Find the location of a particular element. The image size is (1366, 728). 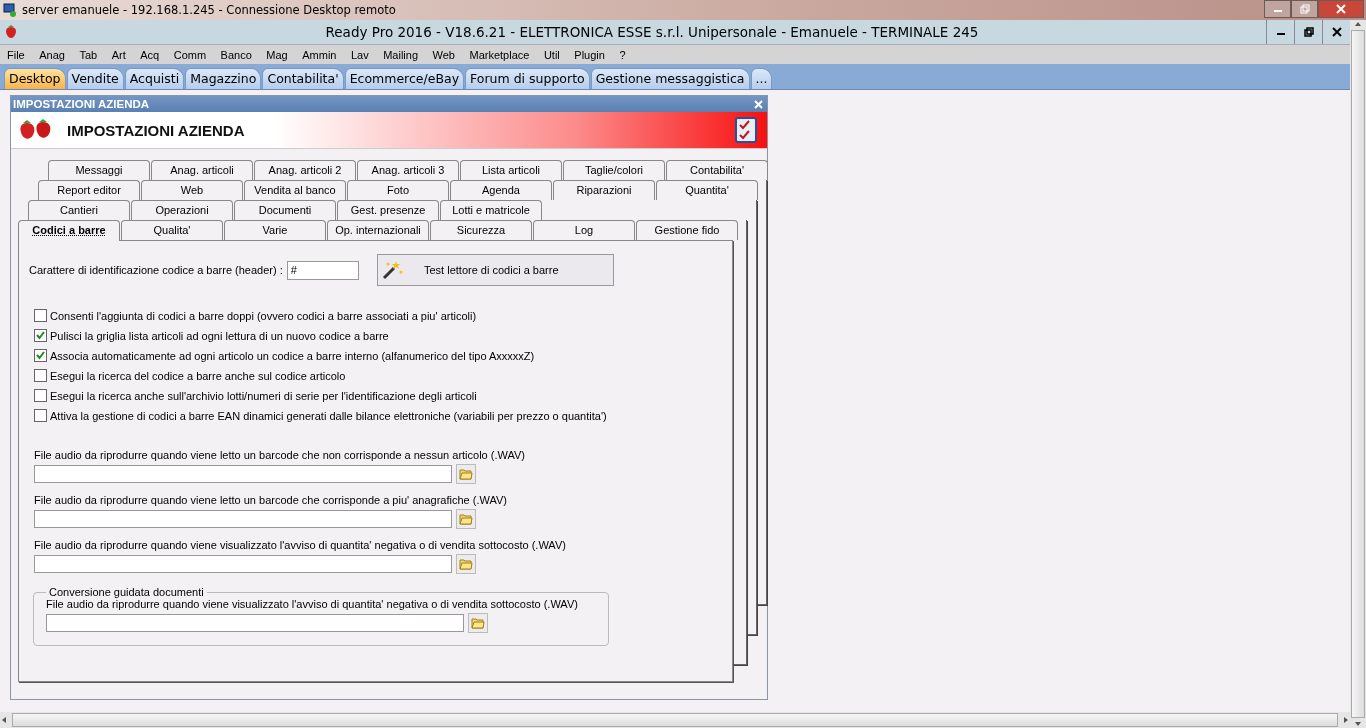

tab: Riparazioni is located at coordinates (604, 190).